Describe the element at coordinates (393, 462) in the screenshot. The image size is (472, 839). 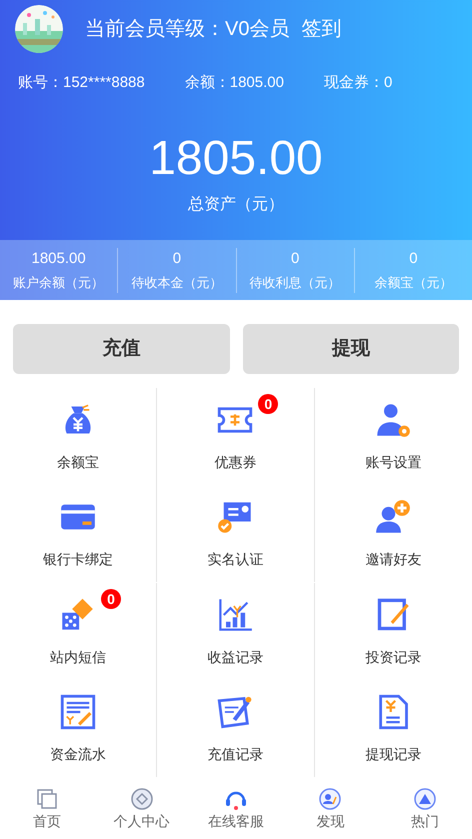
I see `menu-label: 账号设置` at that location.